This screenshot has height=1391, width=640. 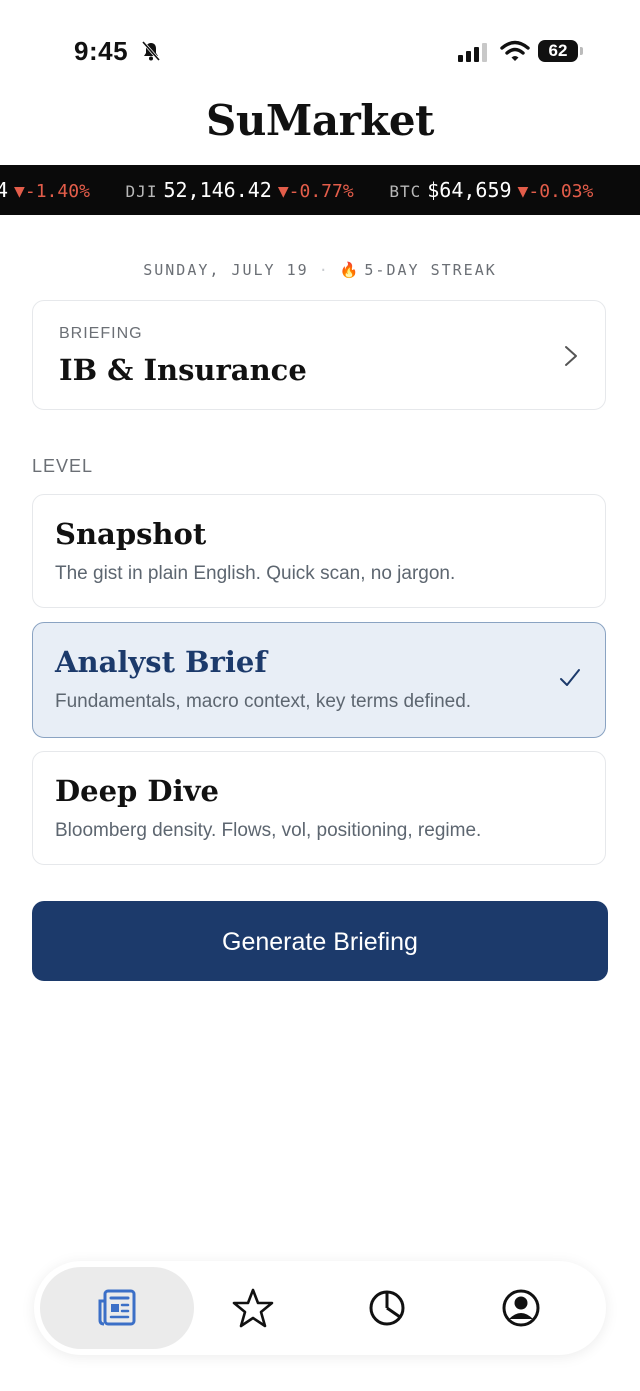 I want to click on ticker-change: ▼-0.77%, so click(x=315, y=191).